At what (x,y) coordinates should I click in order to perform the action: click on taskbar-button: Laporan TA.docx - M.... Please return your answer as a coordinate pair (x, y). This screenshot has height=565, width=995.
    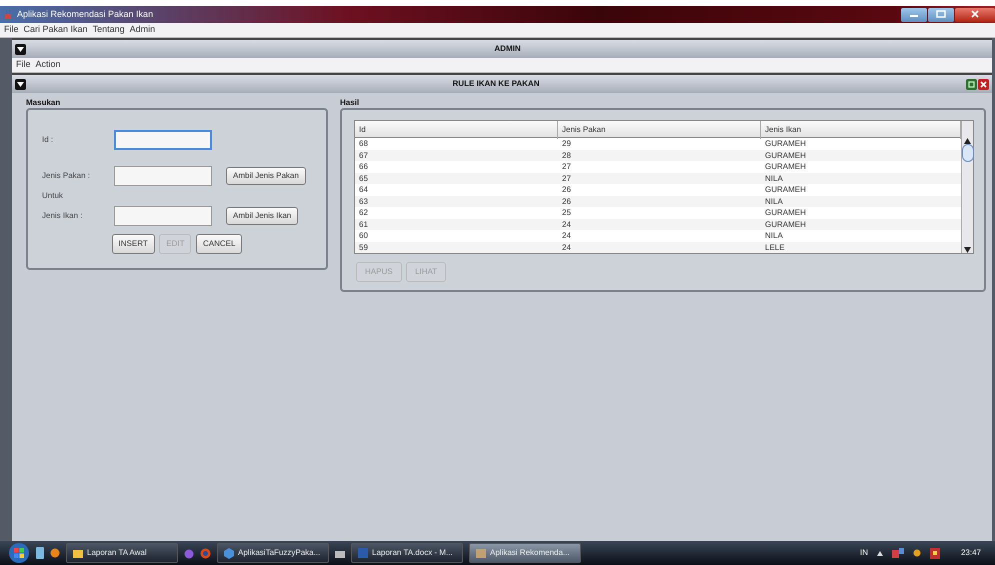
    Looking at the image, I should click on (407, 553).